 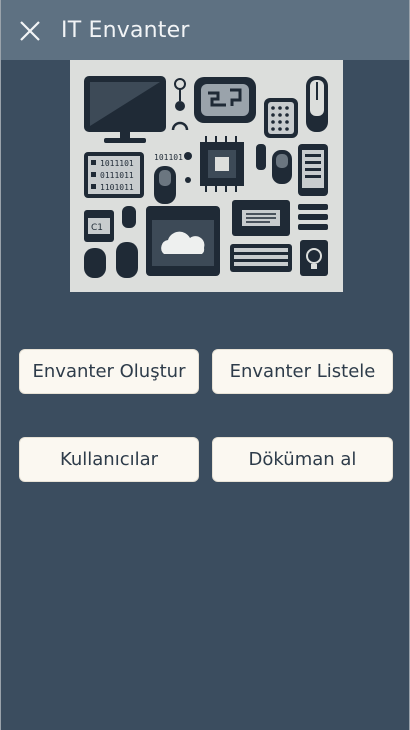 What do you see at coordinates (261, 218) in the screenshot?
I see `circuit-board-icon` at bounding box center [261, 218].